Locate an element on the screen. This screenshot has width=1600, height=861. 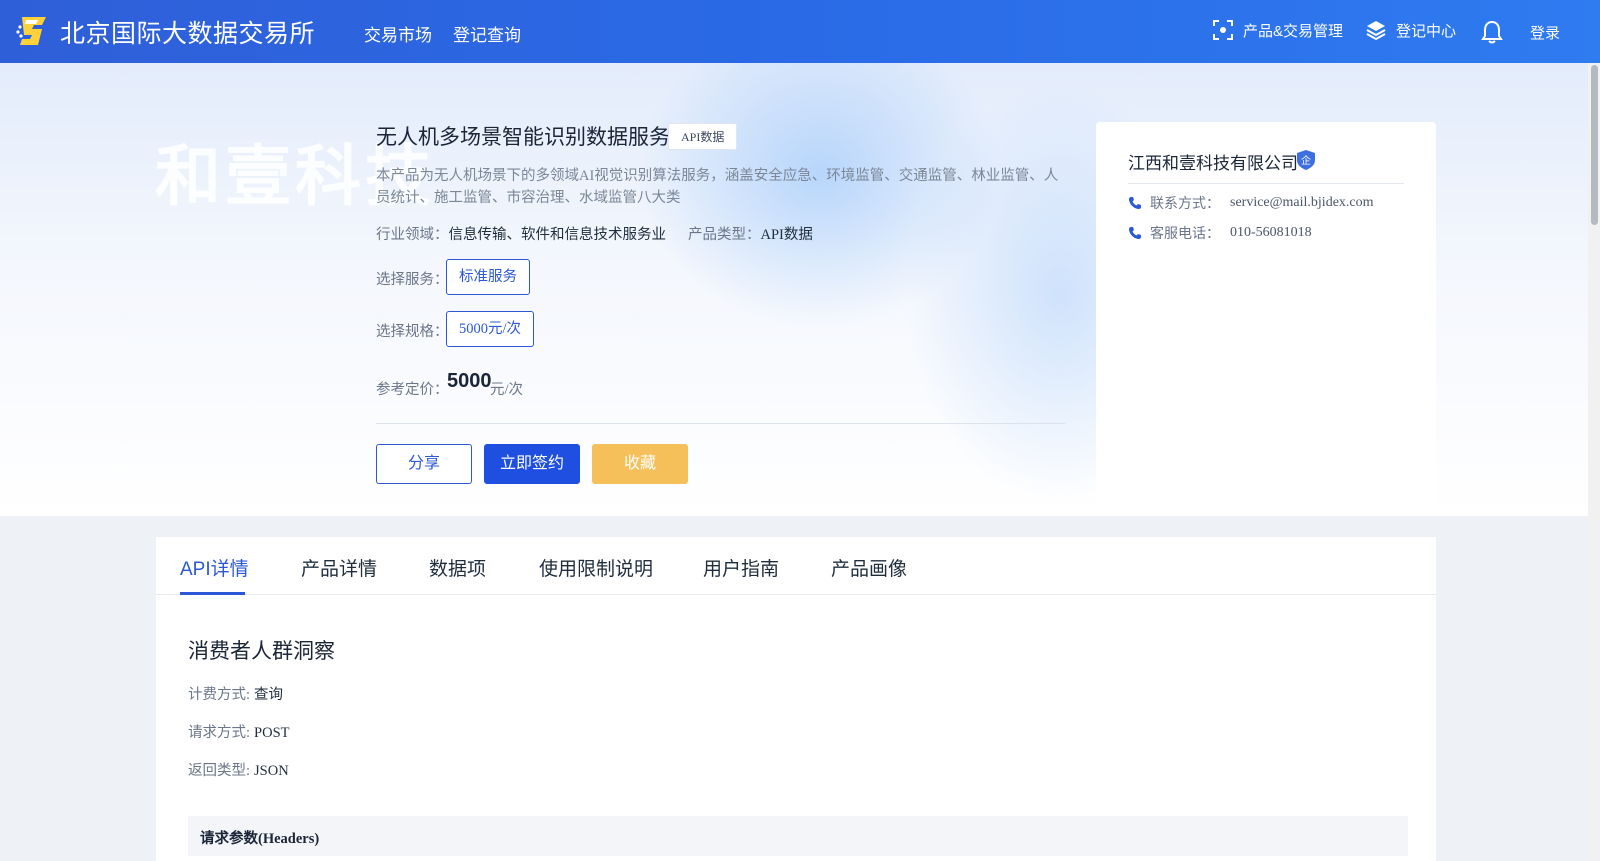
contact-email: service@mail.bjidex.com is located at coordinates (1302, 203).